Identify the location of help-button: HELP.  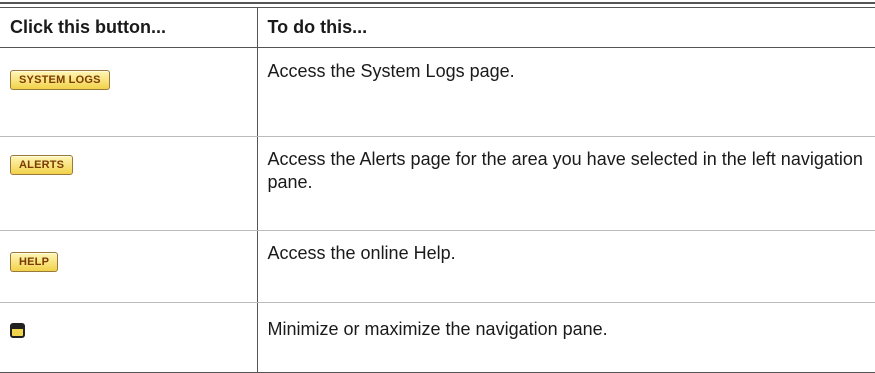
(34, 262).